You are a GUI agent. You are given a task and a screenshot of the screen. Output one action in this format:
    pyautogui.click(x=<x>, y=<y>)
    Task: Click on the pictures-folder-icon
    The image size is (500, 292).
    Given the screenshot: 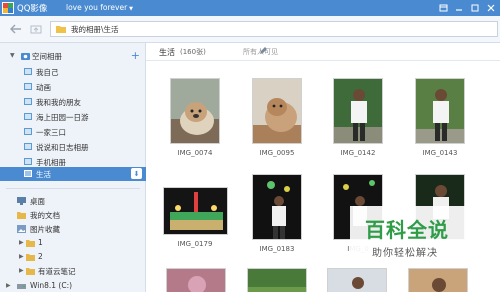 What is the action you would take?
    pyautogui.click(x=21, y=229)
    